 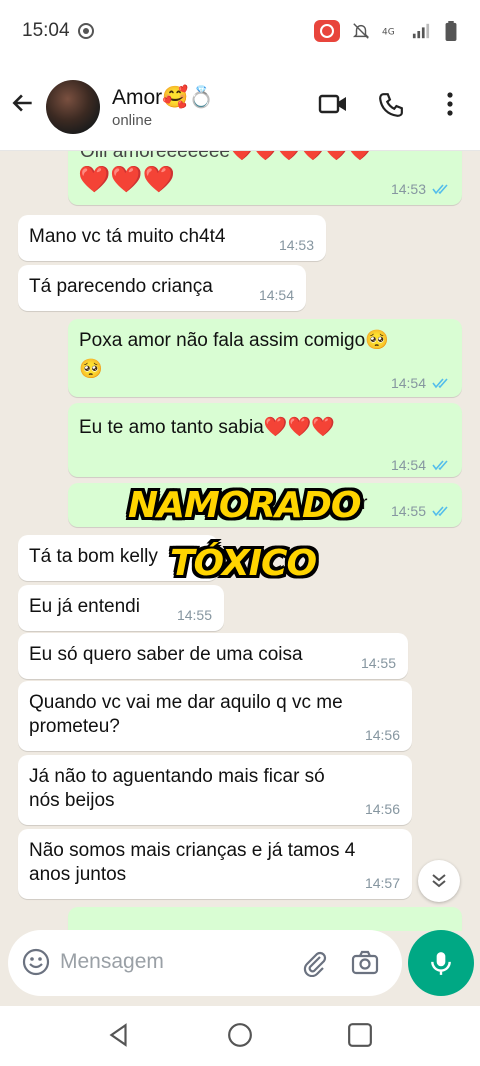 I want to click on chat-header: Amor🥰💍 online, so click(x=240, y=107).